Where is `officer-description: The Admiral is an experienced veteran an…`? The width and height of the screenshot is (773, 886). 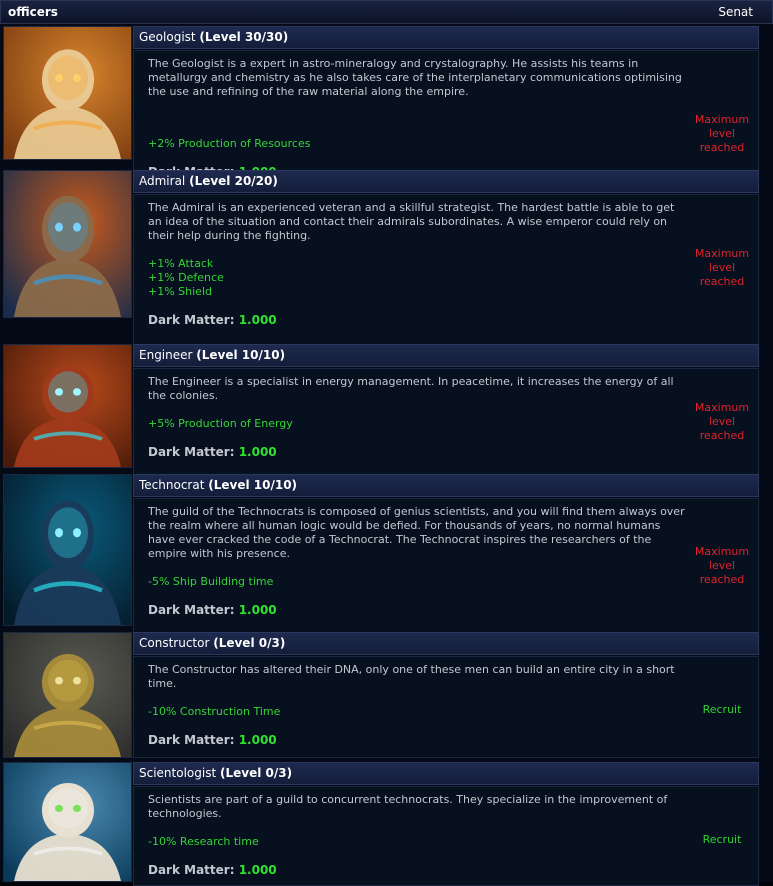
officer-description: The Admiral is an experienced veteran an… is located at coordinates (411, 221).